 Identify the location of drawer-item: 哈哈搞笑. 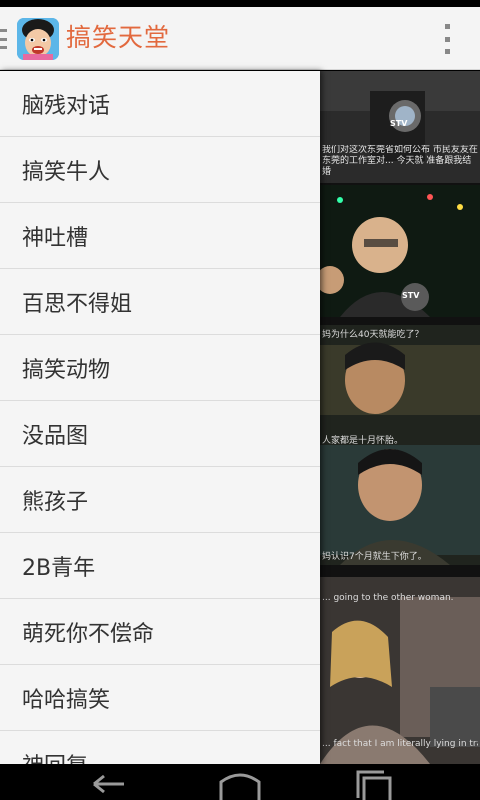
(160, 698).